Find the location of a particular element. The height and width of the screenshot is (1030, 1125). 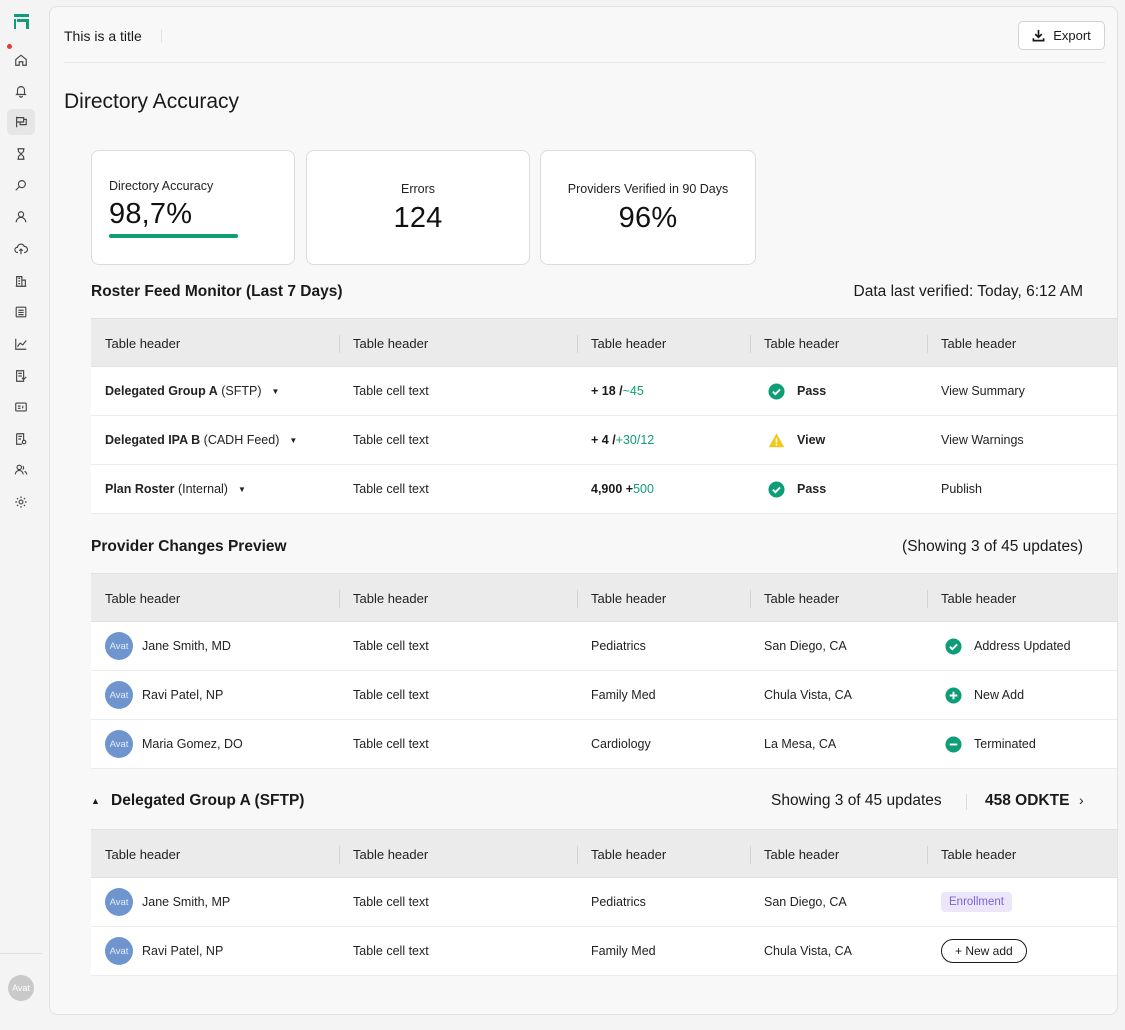

sidebar-item-home is located at coordinates (21, 60).